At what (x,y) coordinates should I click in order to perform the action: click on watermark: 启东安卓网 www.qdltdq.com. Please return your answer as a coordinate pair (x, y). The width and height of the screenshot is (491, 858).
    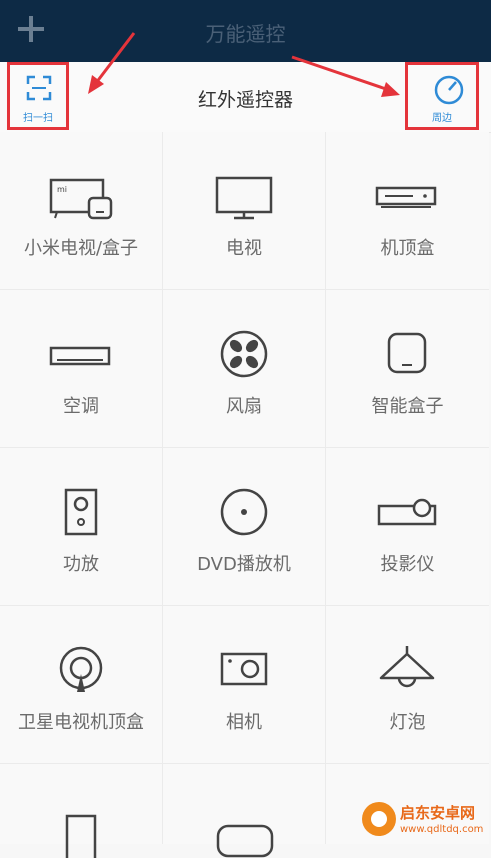
    Looking at the image, I should click on (426, 821).